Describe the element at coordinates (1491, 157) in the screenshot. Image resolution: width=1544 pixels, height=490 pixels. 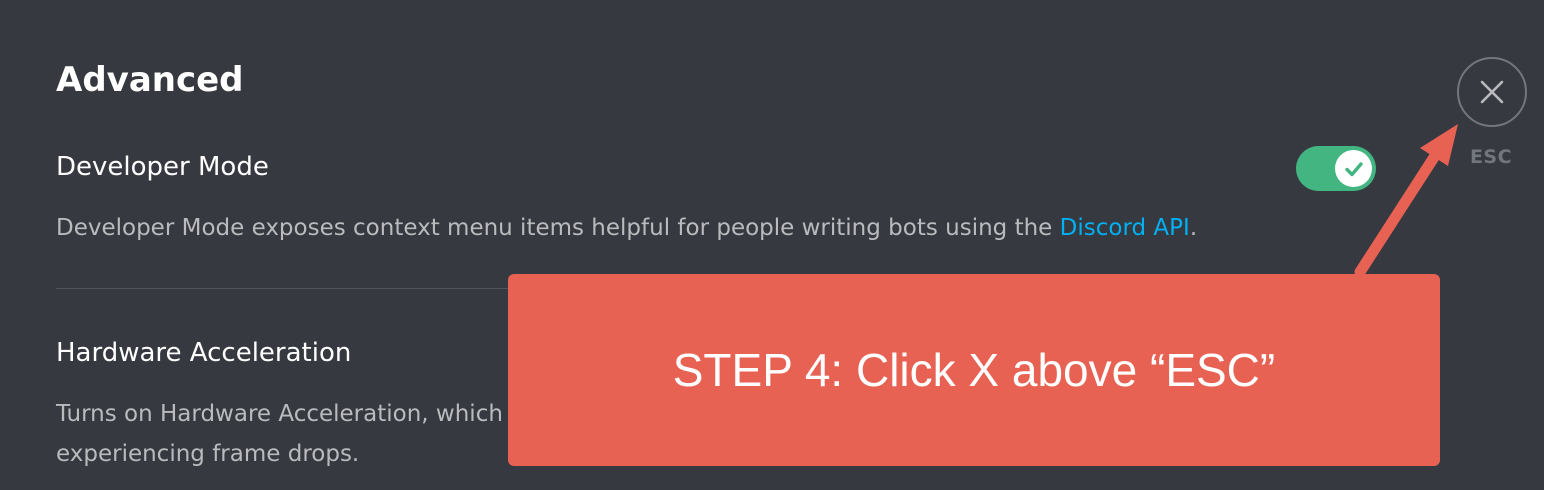
I see `esc-label: ESC` at that location.